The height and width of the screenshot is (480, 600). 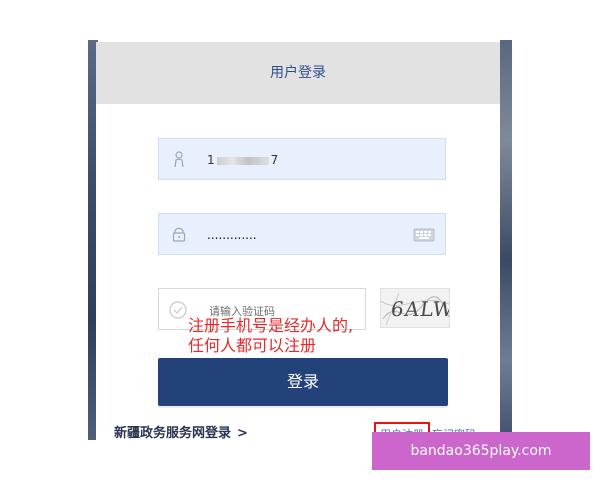 What do you see at coordinates (424, 235) in the screenshot?
I see `keyboard-icon` at bounding box center [424, 235].